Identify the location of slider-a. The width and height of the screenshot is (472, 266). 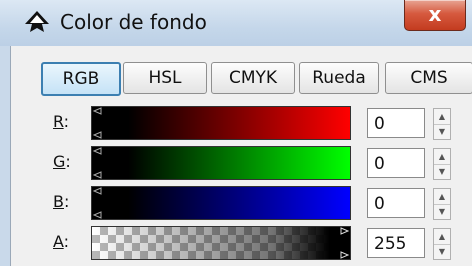
(221, 243).